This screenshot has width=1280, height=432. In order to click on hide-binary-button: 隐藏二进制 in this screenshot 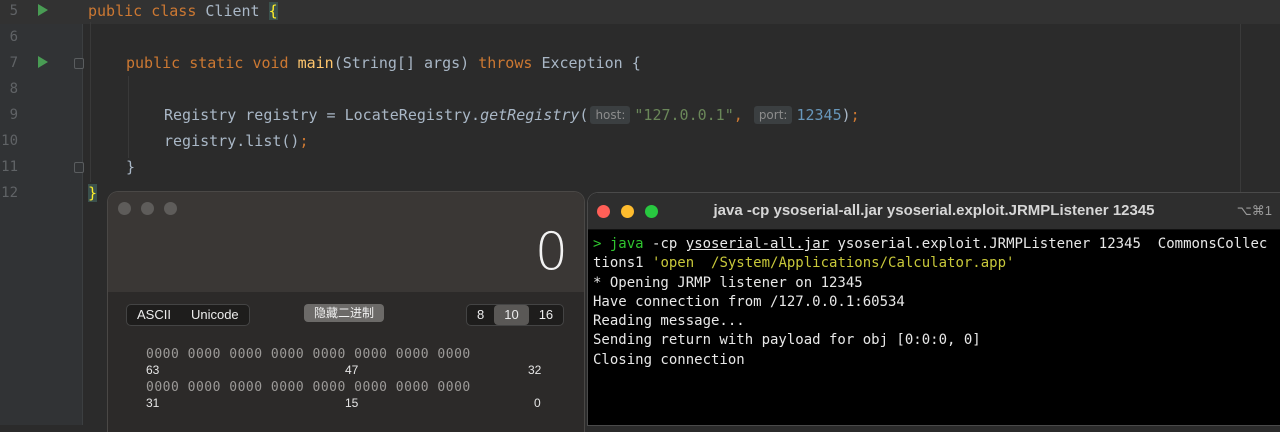, I will do `click(344, 313)`.